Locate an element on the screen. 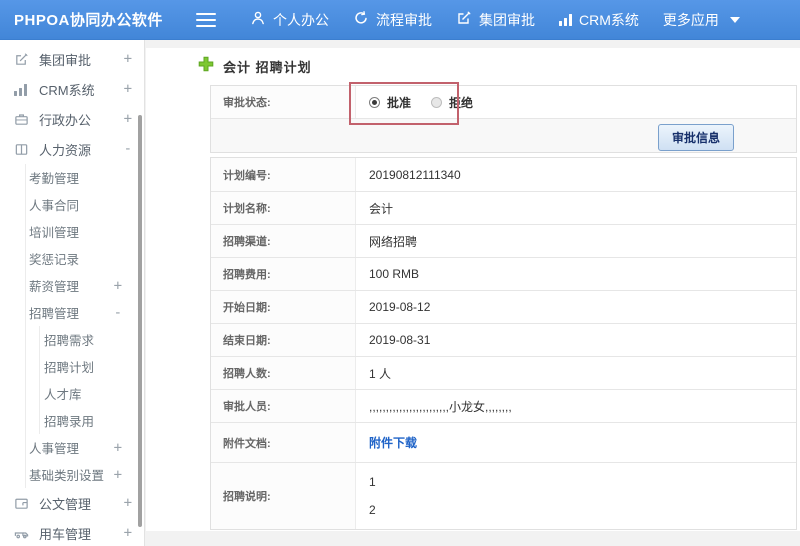  nav-label: 更多应用 is located at coordinates (690, 19).